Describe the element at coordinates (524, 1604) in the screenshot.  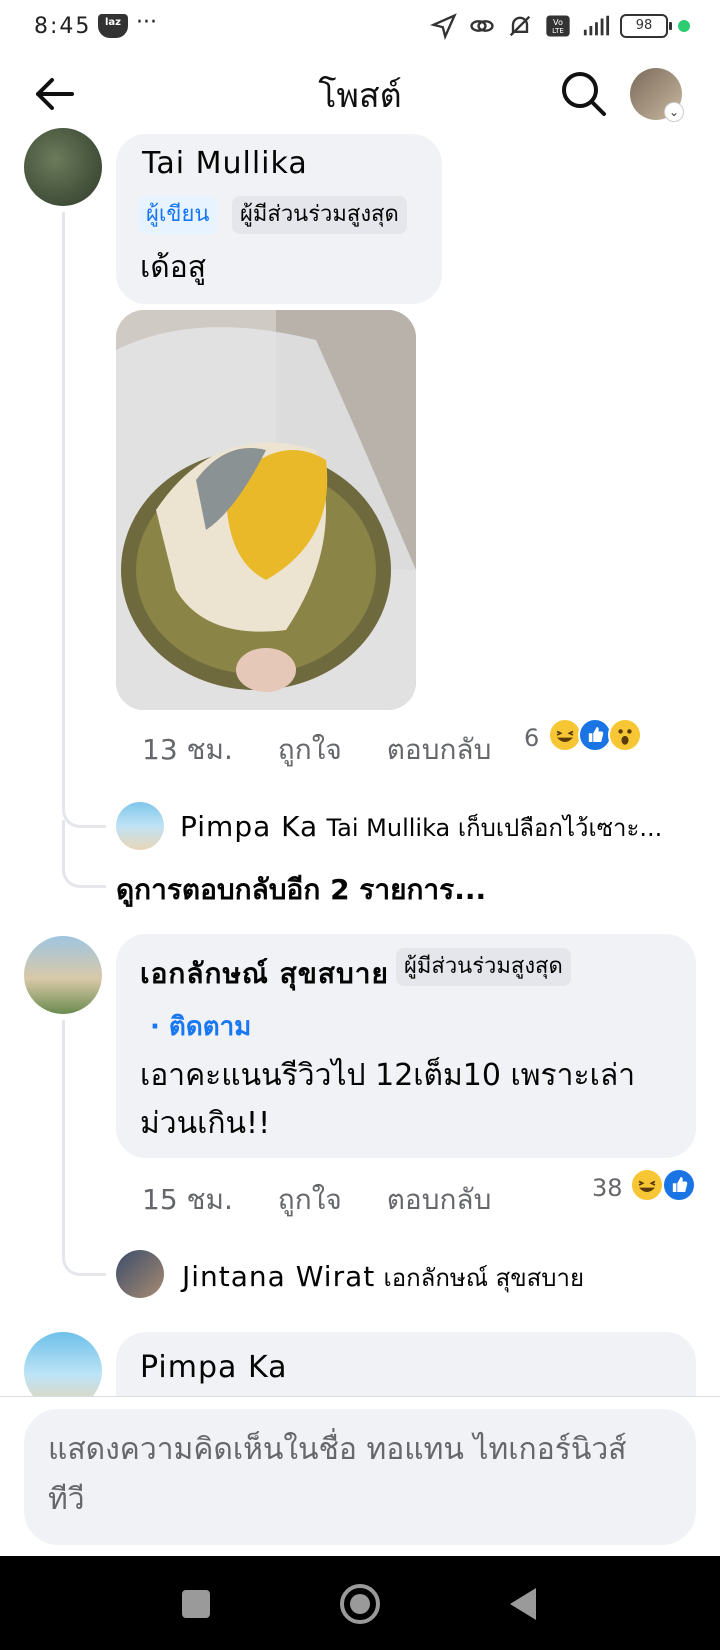
I see `back-button-icon` at that location.